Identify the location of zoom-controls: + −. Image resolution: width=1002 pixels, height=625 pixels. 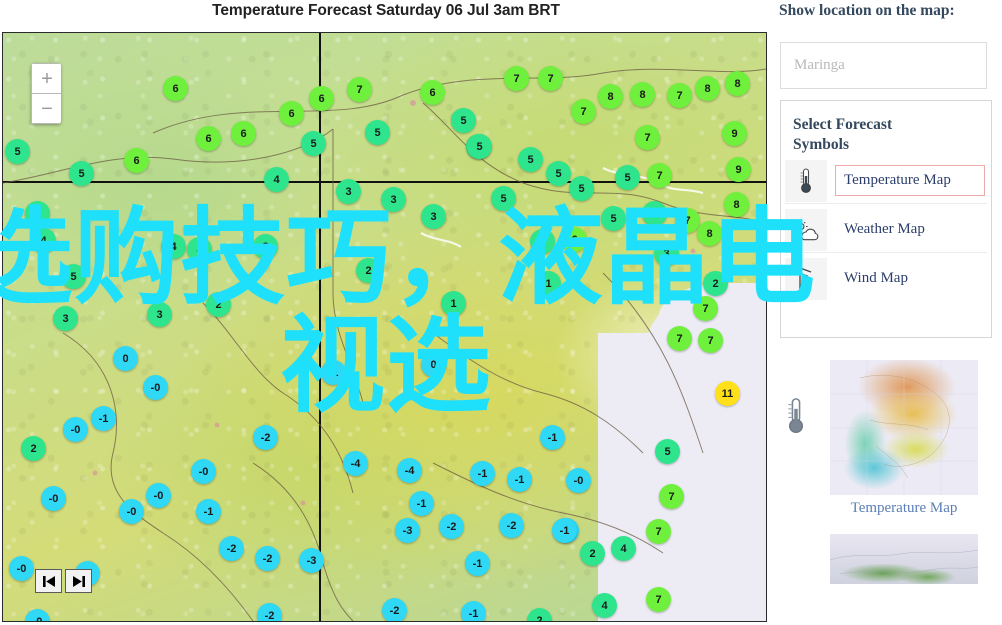
(46, 93).